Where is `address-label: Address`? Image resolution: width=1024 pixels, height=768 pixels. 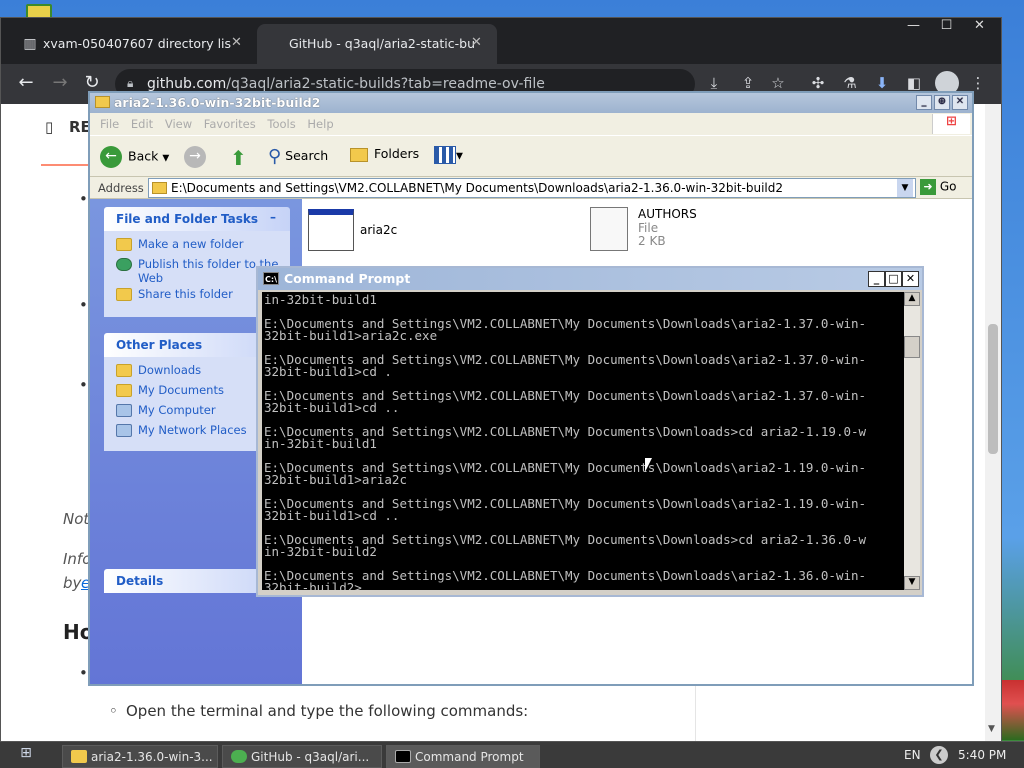
address-label: Address is located at coordinates (121, 188).